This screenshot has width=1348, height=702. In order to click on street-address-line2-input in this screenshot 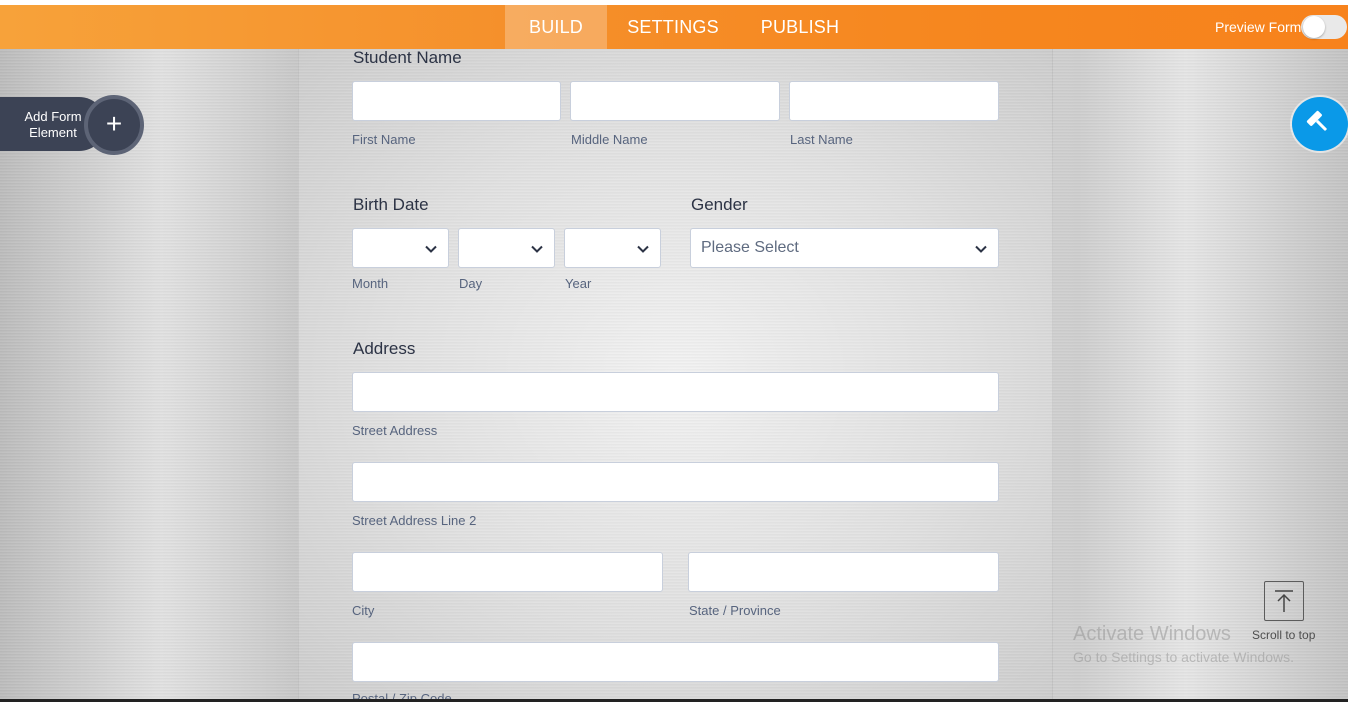, I will do `click(675, 482)`.